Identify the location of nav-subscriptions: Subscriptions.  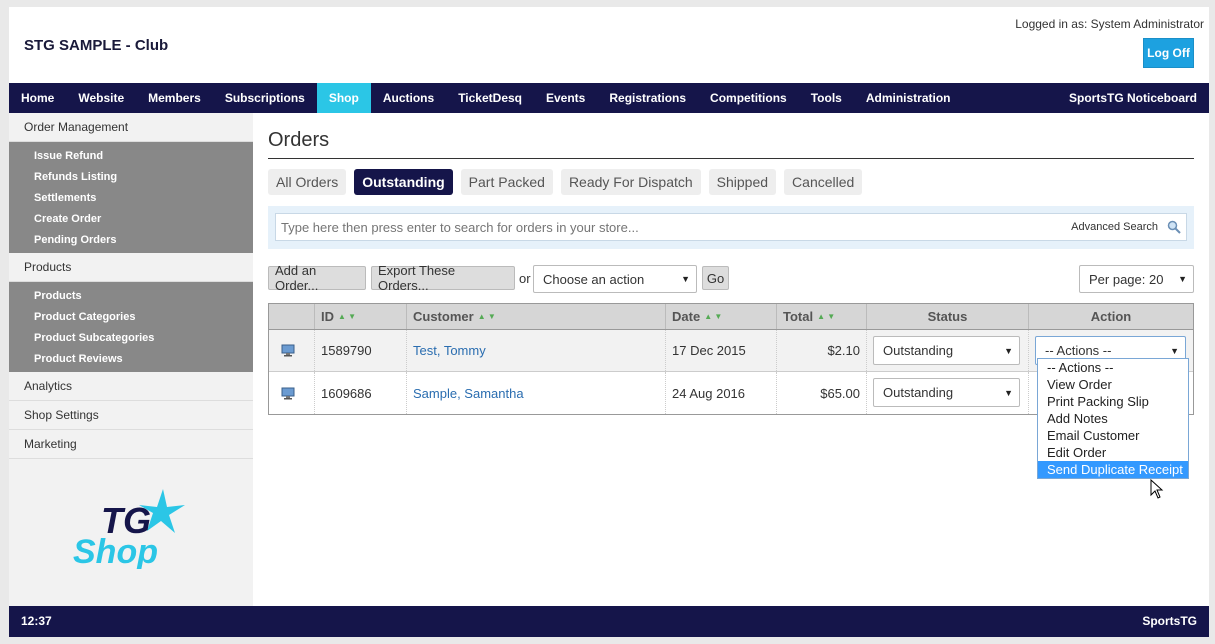
(265, 98).